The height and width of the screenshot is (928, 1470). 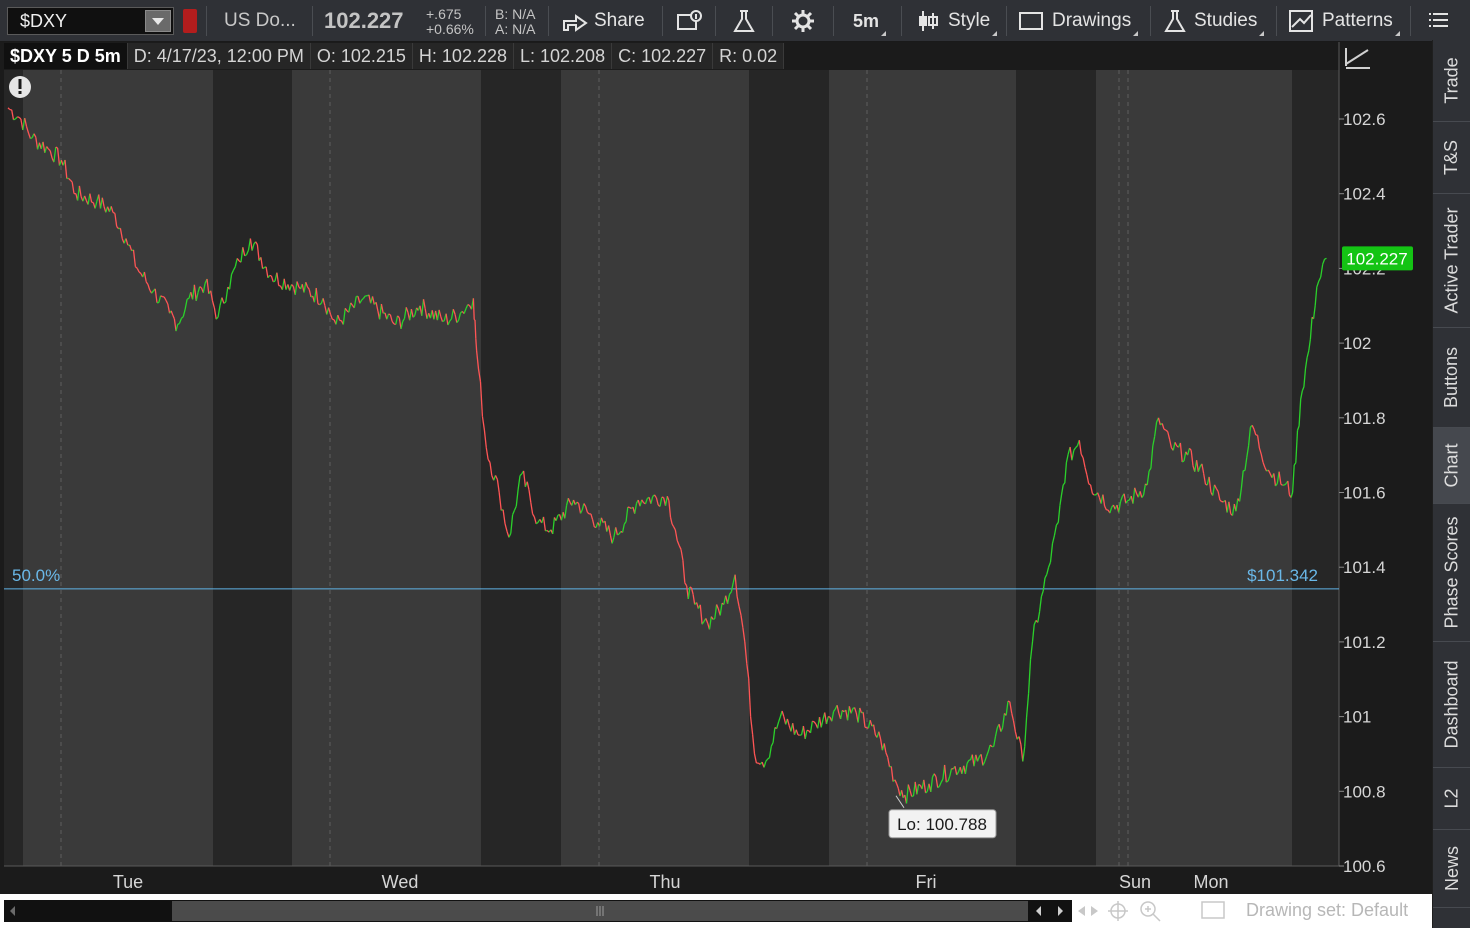 I want to click on flask-icon, so click(x=744, y=21).